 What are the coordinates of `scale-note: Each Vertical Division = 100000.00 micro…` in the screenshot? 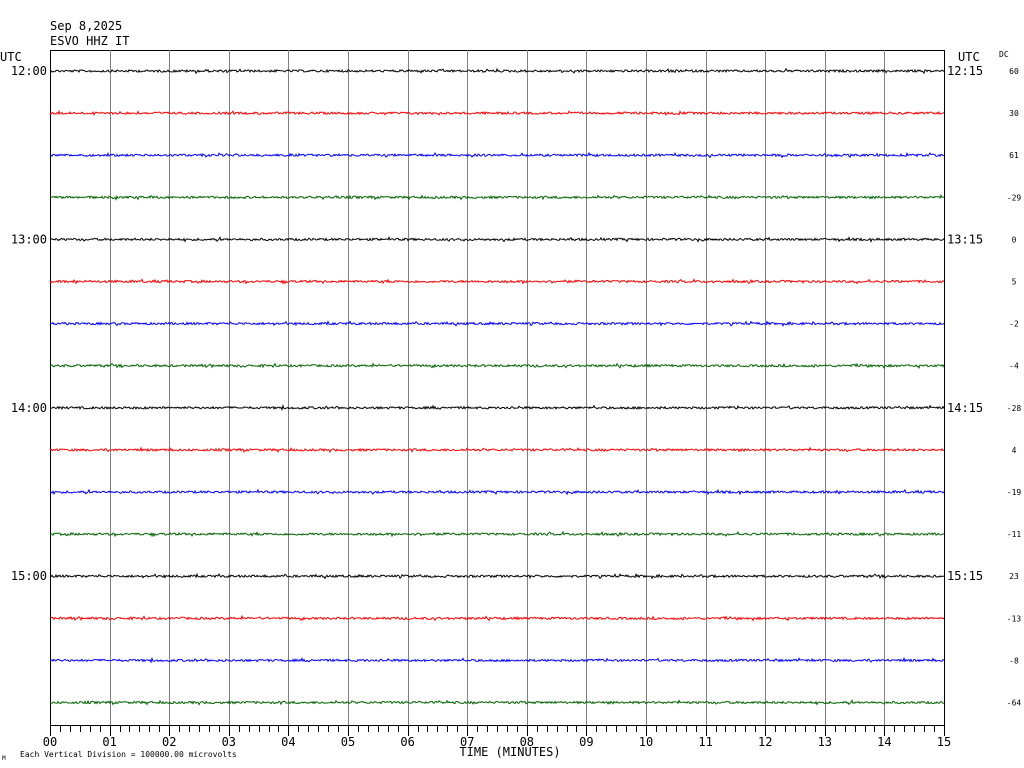 It's located at (128, 754).